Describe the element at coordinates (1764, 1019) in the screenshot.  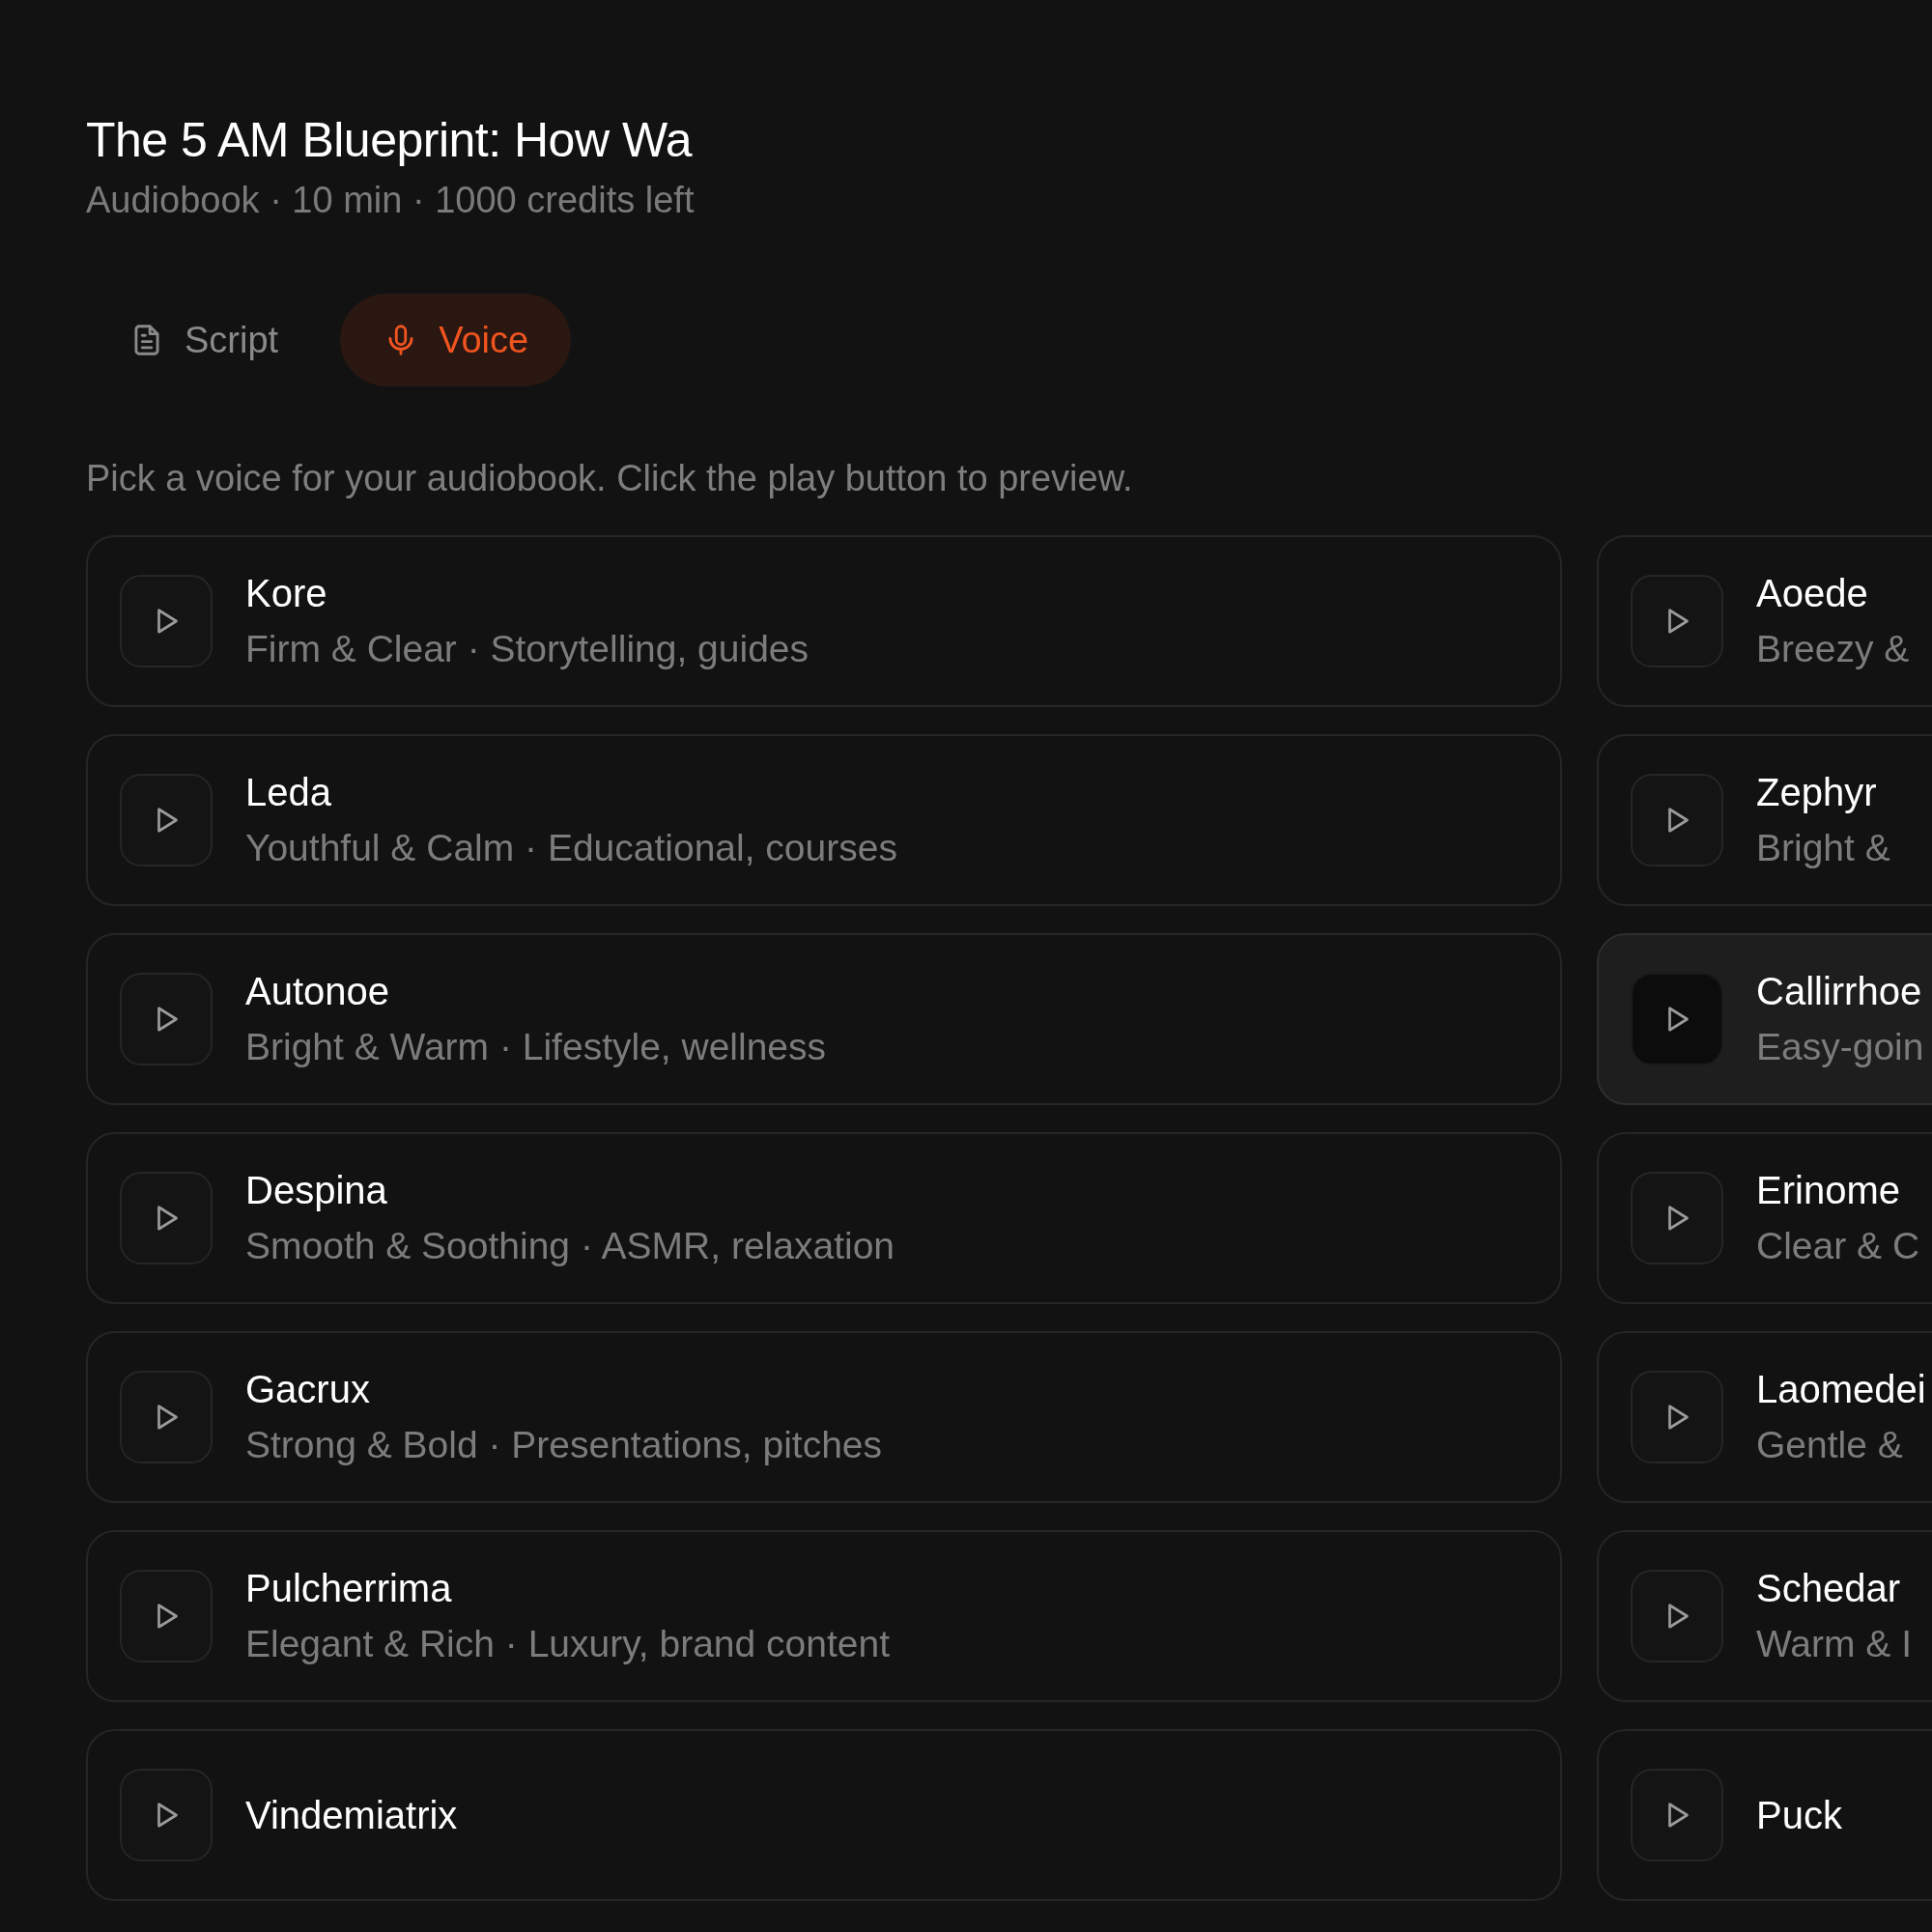
I see `voice-card: Callirrhoe Easy-goin` at that location.